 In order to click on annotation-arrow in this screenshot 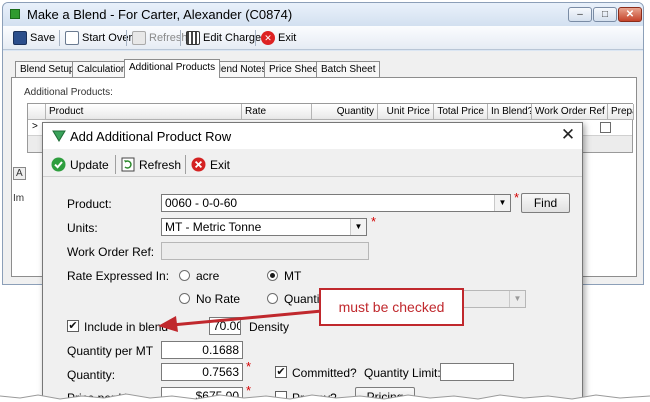, I will do `click(240, 320)`.